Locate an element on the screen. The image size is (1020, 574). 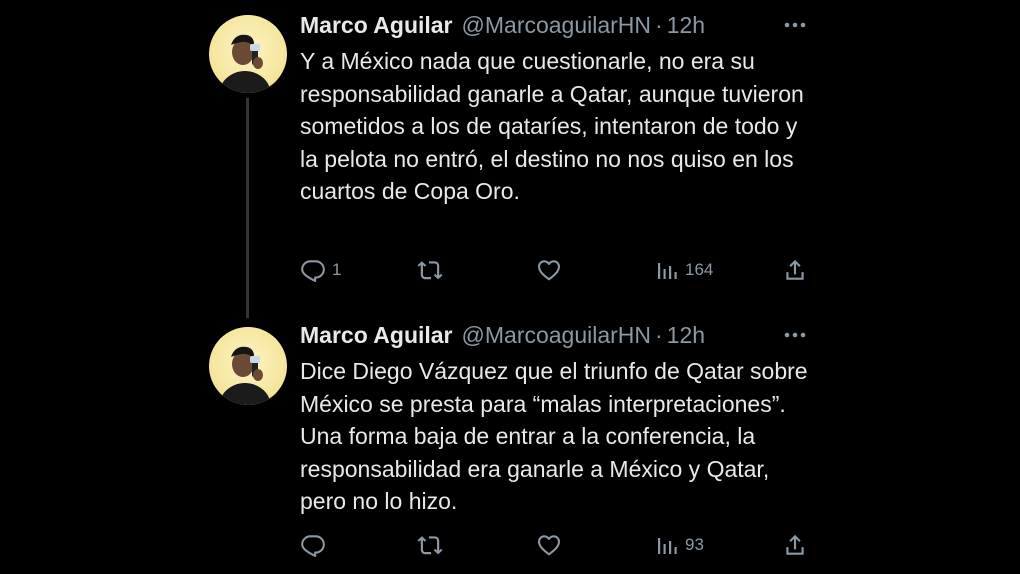
tweet-actions: 93 is located at coordinates (558, 545).